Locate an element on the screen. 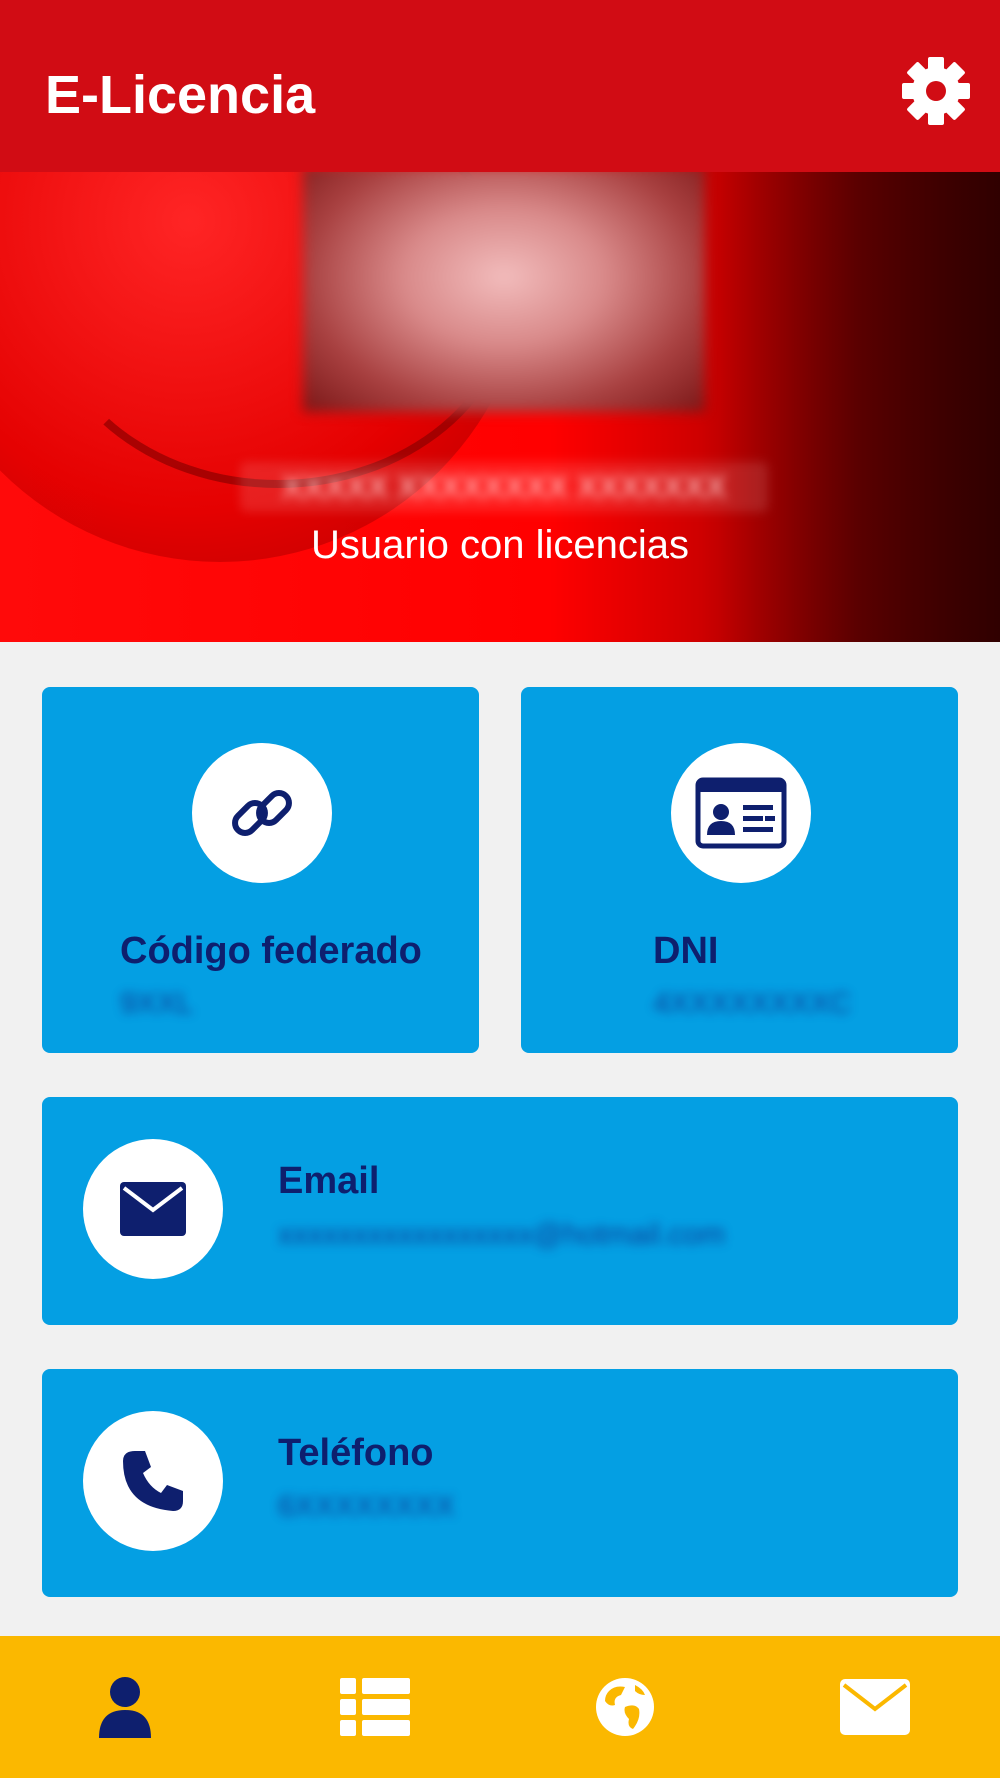 The image size is (1000, 1778). federated-code-icon-circle is located at coordinates (262, 813).